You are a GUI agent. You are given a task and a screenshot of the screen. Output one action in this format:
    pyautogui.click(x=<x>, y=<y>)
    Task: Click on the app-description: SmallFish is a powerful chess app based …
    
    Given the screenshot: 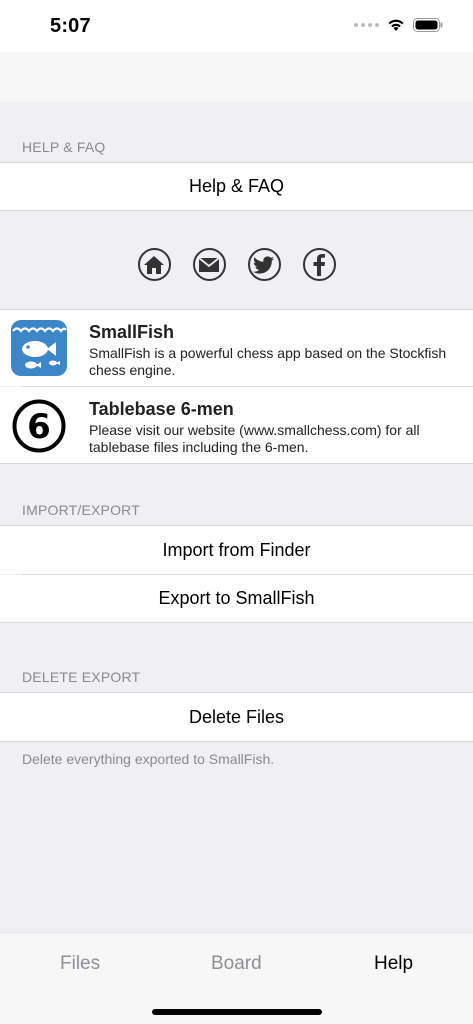 What is the action you would take?
    pyautogui.click(x=268, y=361)
    